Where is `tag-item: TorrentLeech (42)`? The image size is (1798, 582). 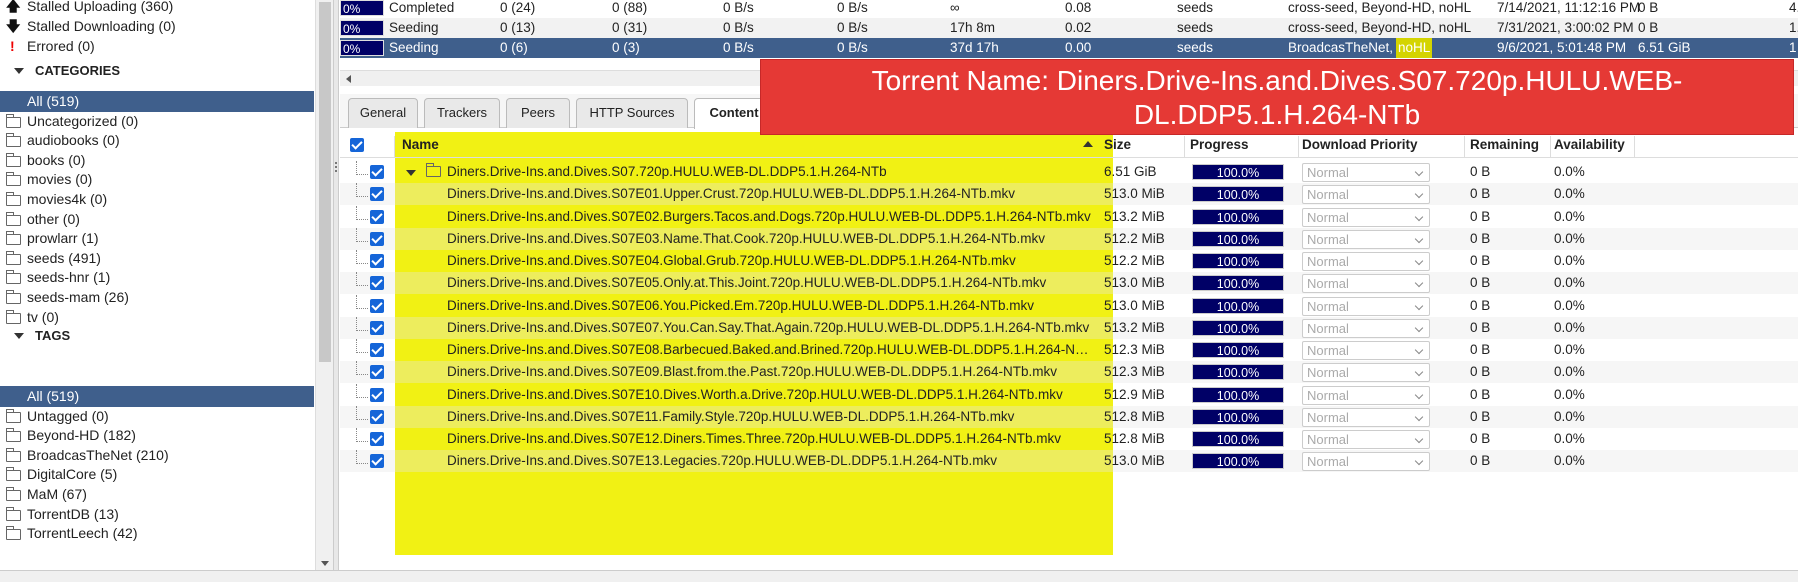 tag-item: TorrentLeech (42) is located at coordinates (157, 533).